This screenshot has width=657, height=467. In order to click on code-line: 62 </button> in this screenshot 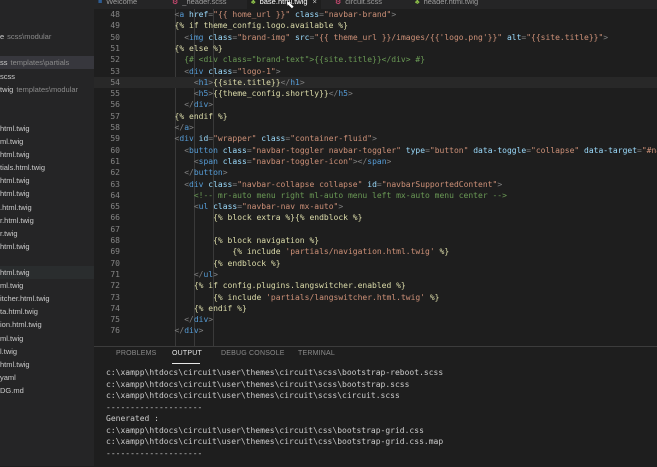, I will do `click(375, 172)`.